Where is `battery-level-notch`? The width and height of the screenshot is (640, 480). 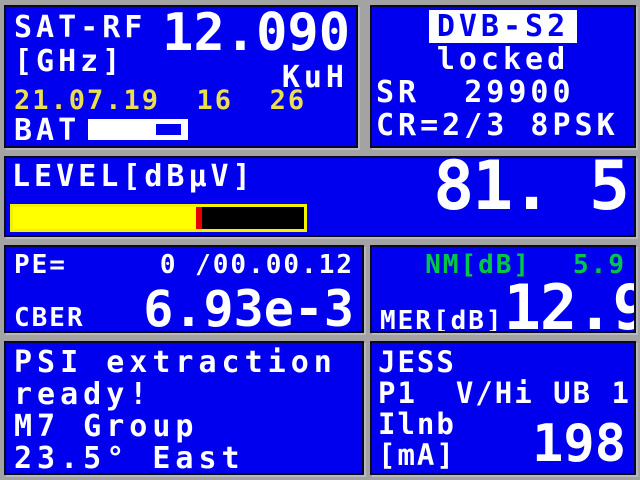
battery-level-notch is located at coordinates (168, 129).